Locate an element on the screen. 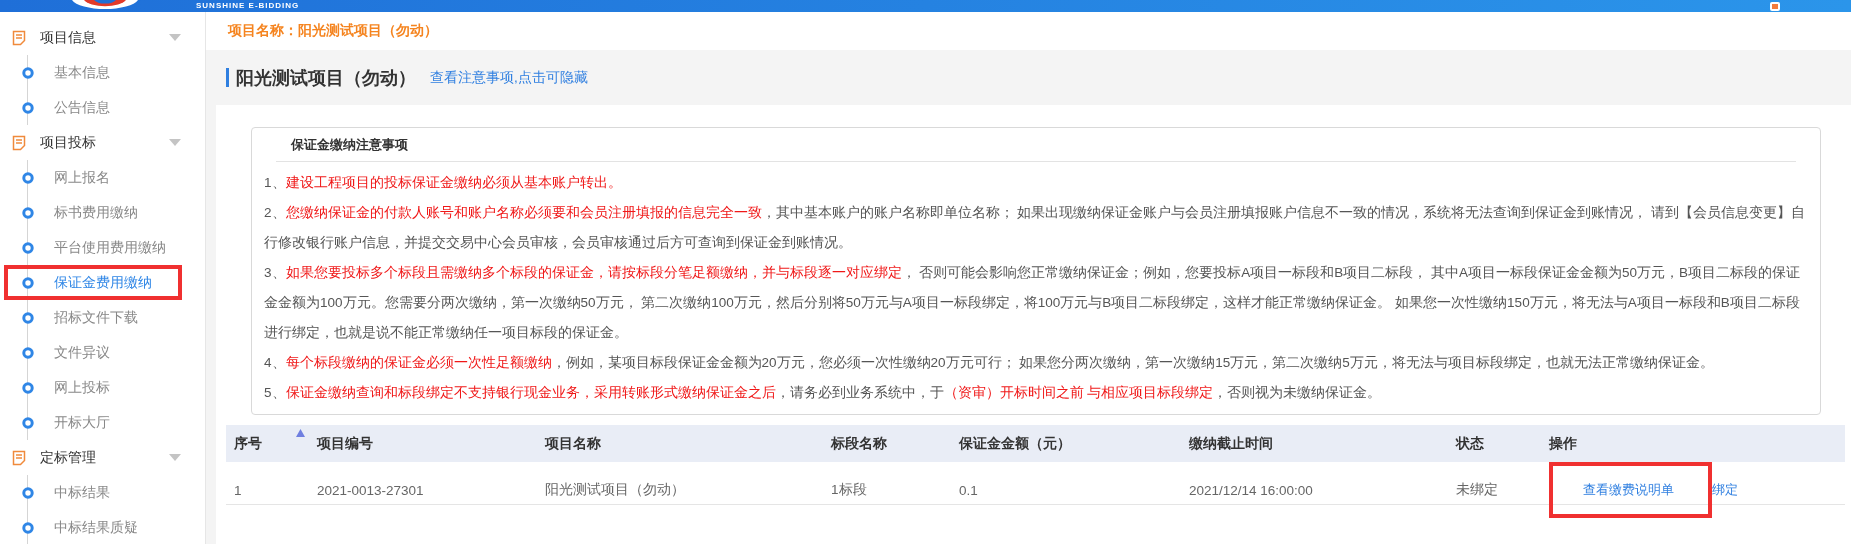 This screenshot has height=544, width=1851. menu-item: 标书费用缴纳 is located at coordinates (89, 212).